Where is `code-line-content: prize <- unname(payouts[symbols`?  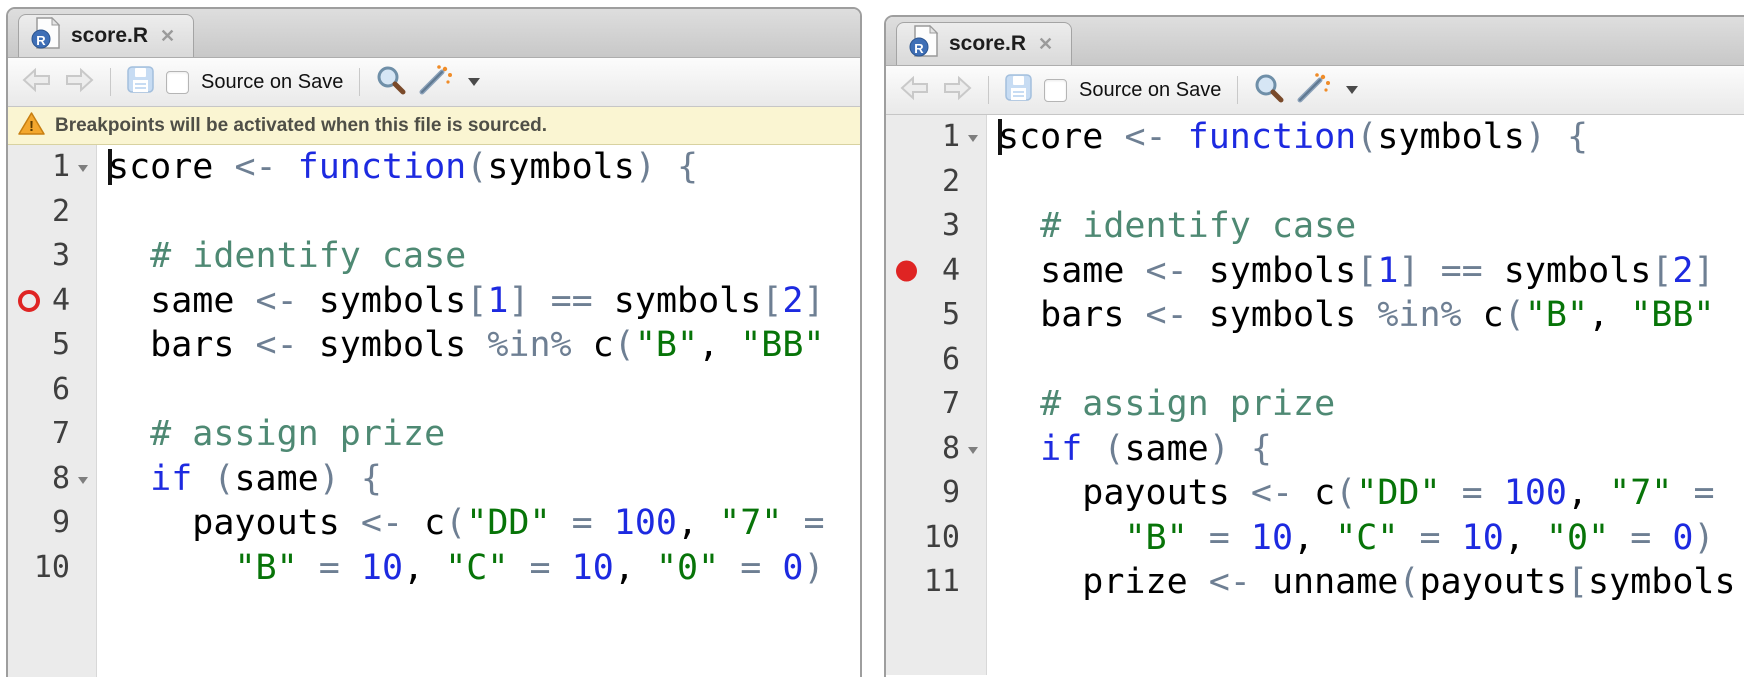
code-line-content: prize <- unname(payouts[symbols is located at coordinates (1365, 582).